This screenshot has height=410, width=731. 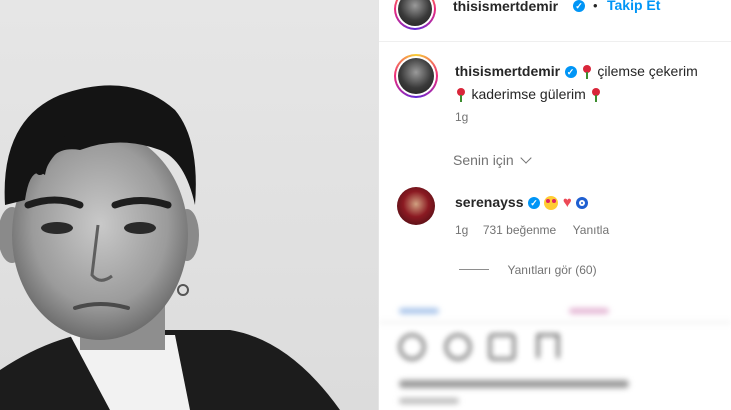 What do you see at coordinates (548, 346) in the screenshot?
I see `save-icon` at bounding box center [548, 346].